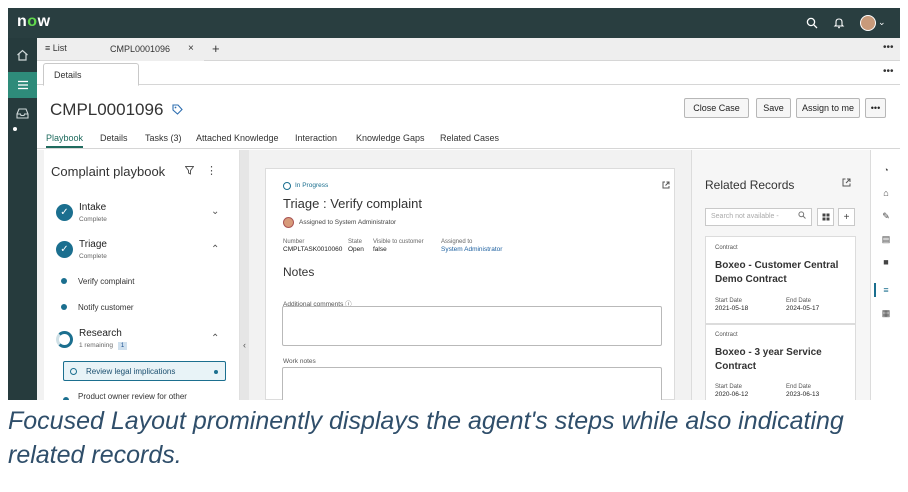 The image size is (908, 492). I want to click on collapse-panel-icon: ‹, so click(244, 345).